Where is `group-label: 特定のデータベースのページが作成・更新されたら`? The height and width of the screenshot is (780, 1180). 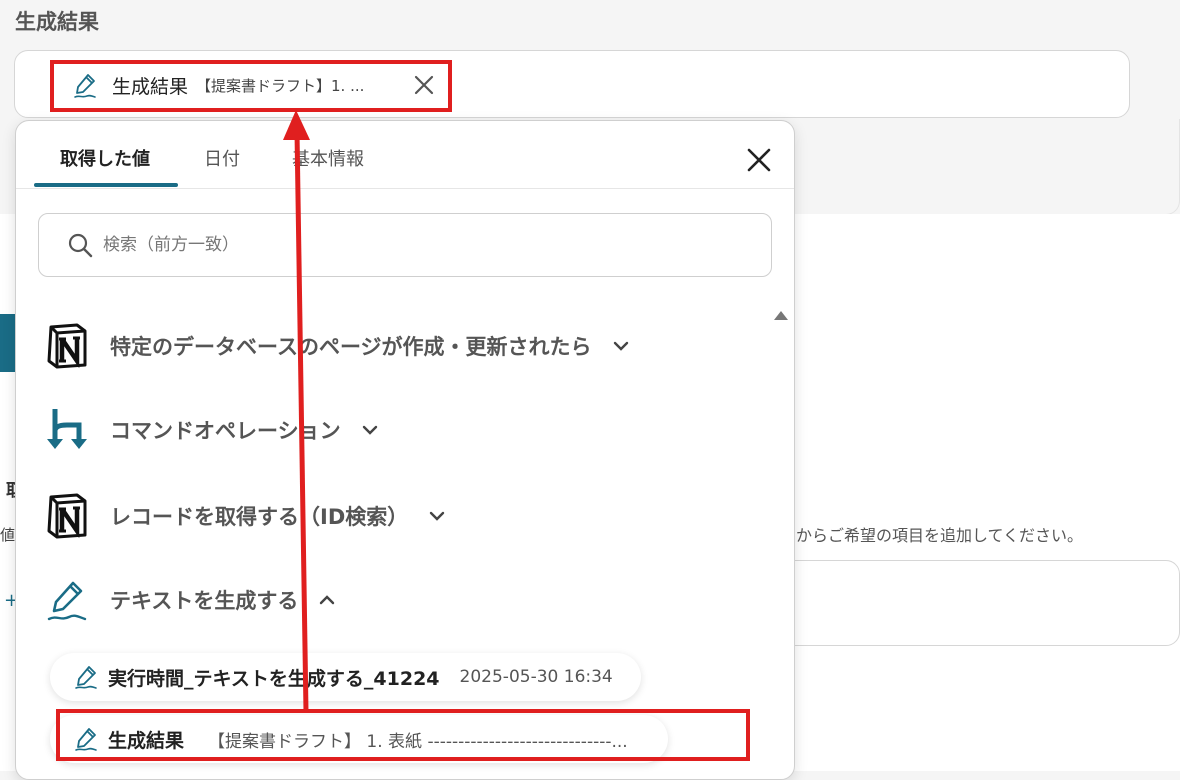
group-label: 特定のデータベースのページが作成・更新されたら is located at coordinates (351, 347).